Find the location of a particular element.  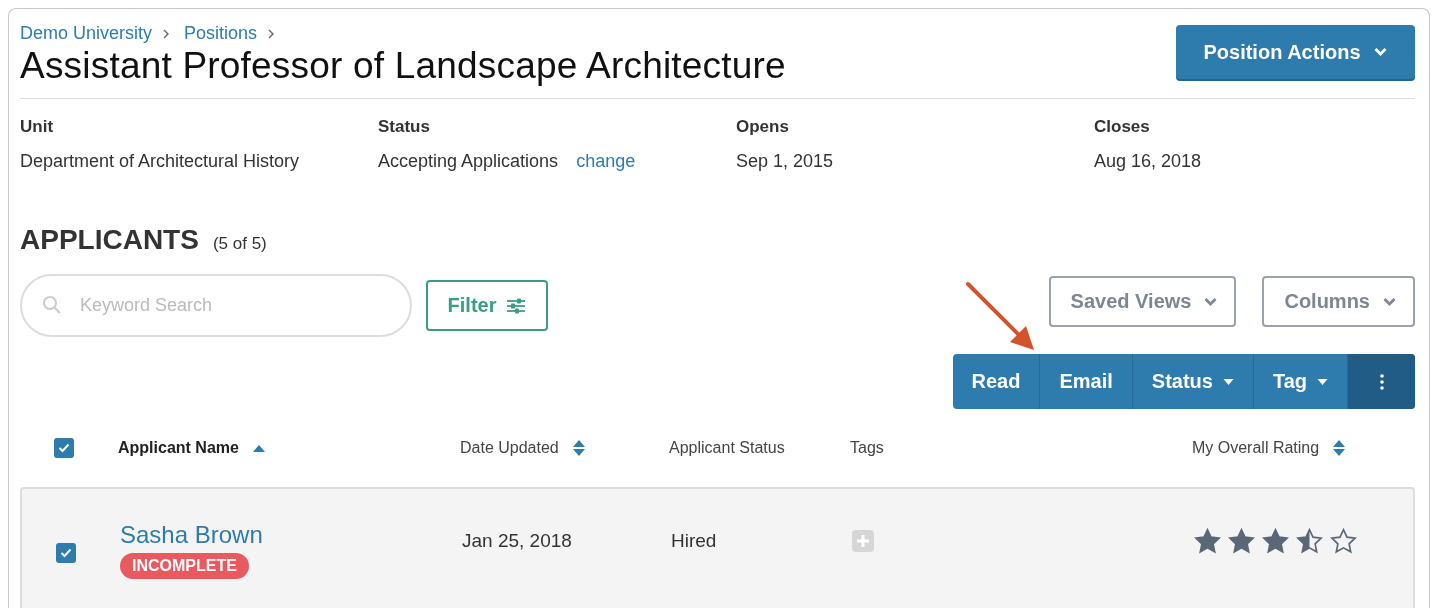

breadcrumb-link: Positions is located at coordinates (221, 33).